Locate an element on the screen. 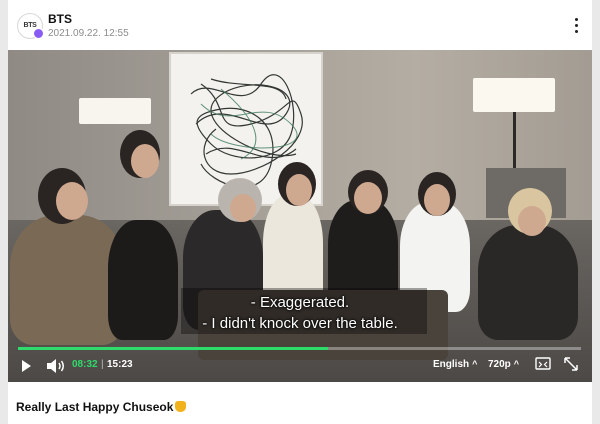 The width and height of the screenshot is (600, 424). progress-bar is located at coordinates (299, 348).